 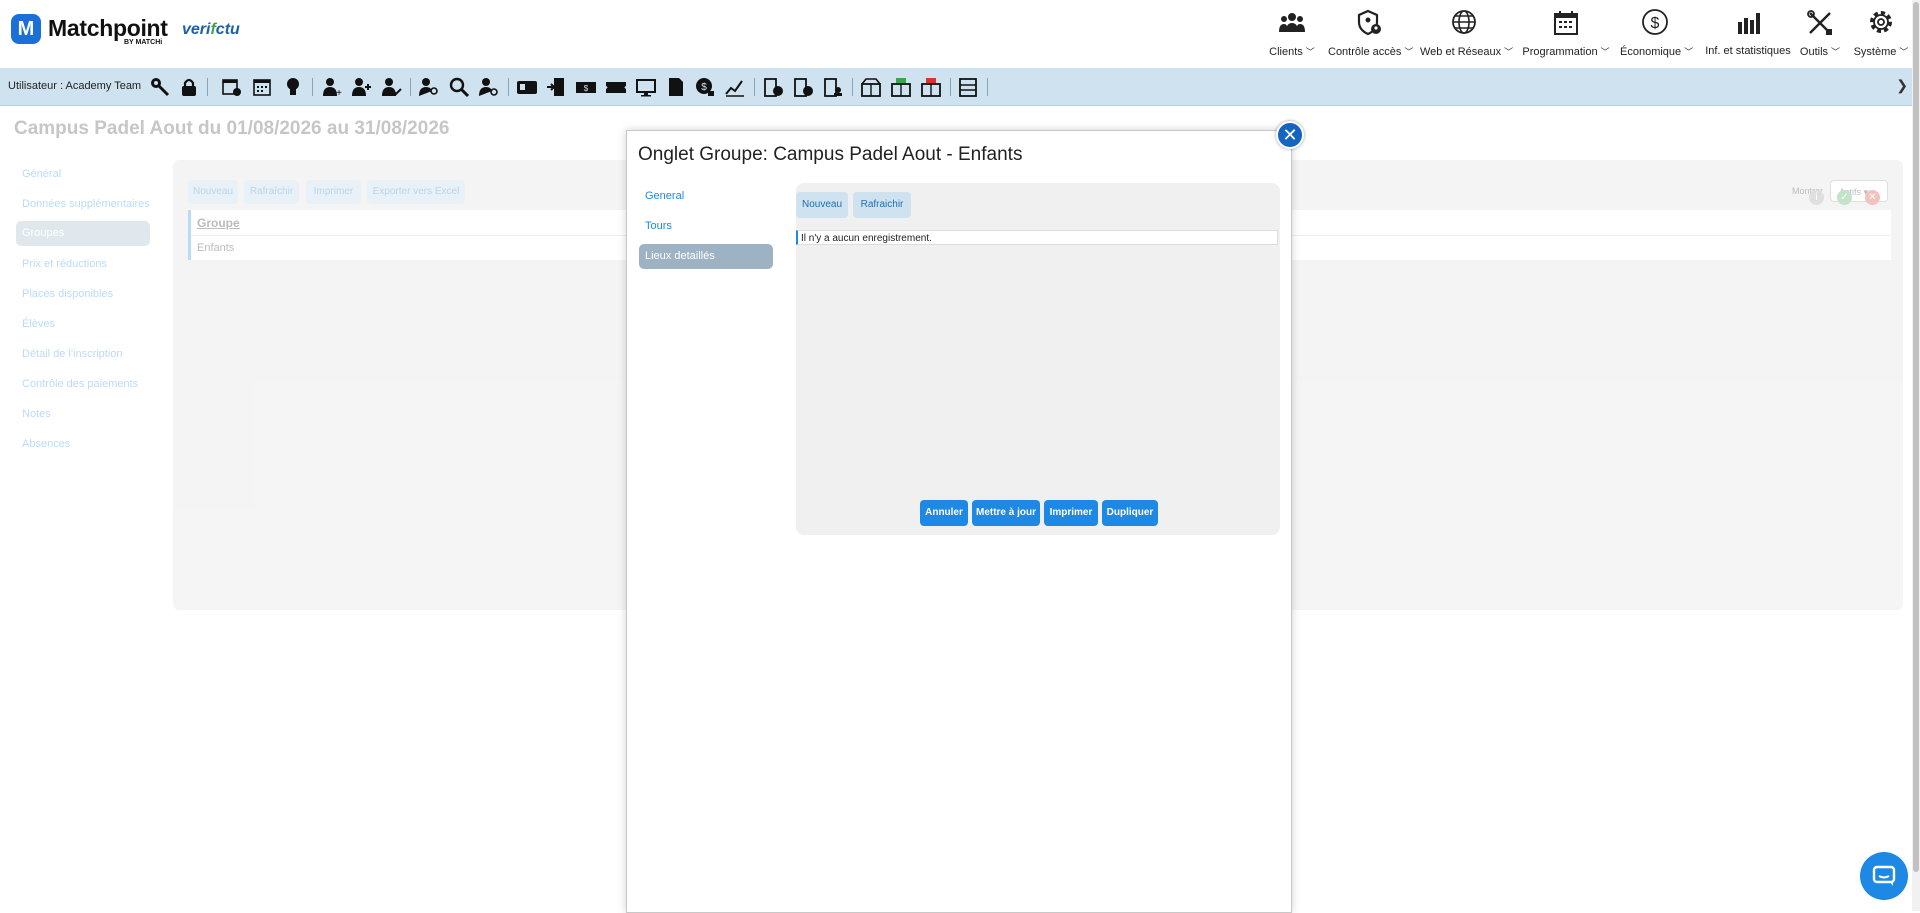 What do you see at coordinates (46, 444) in the screenshot?
I see `sidebar-item-absences: Absences` at bounding box center [46, 444].